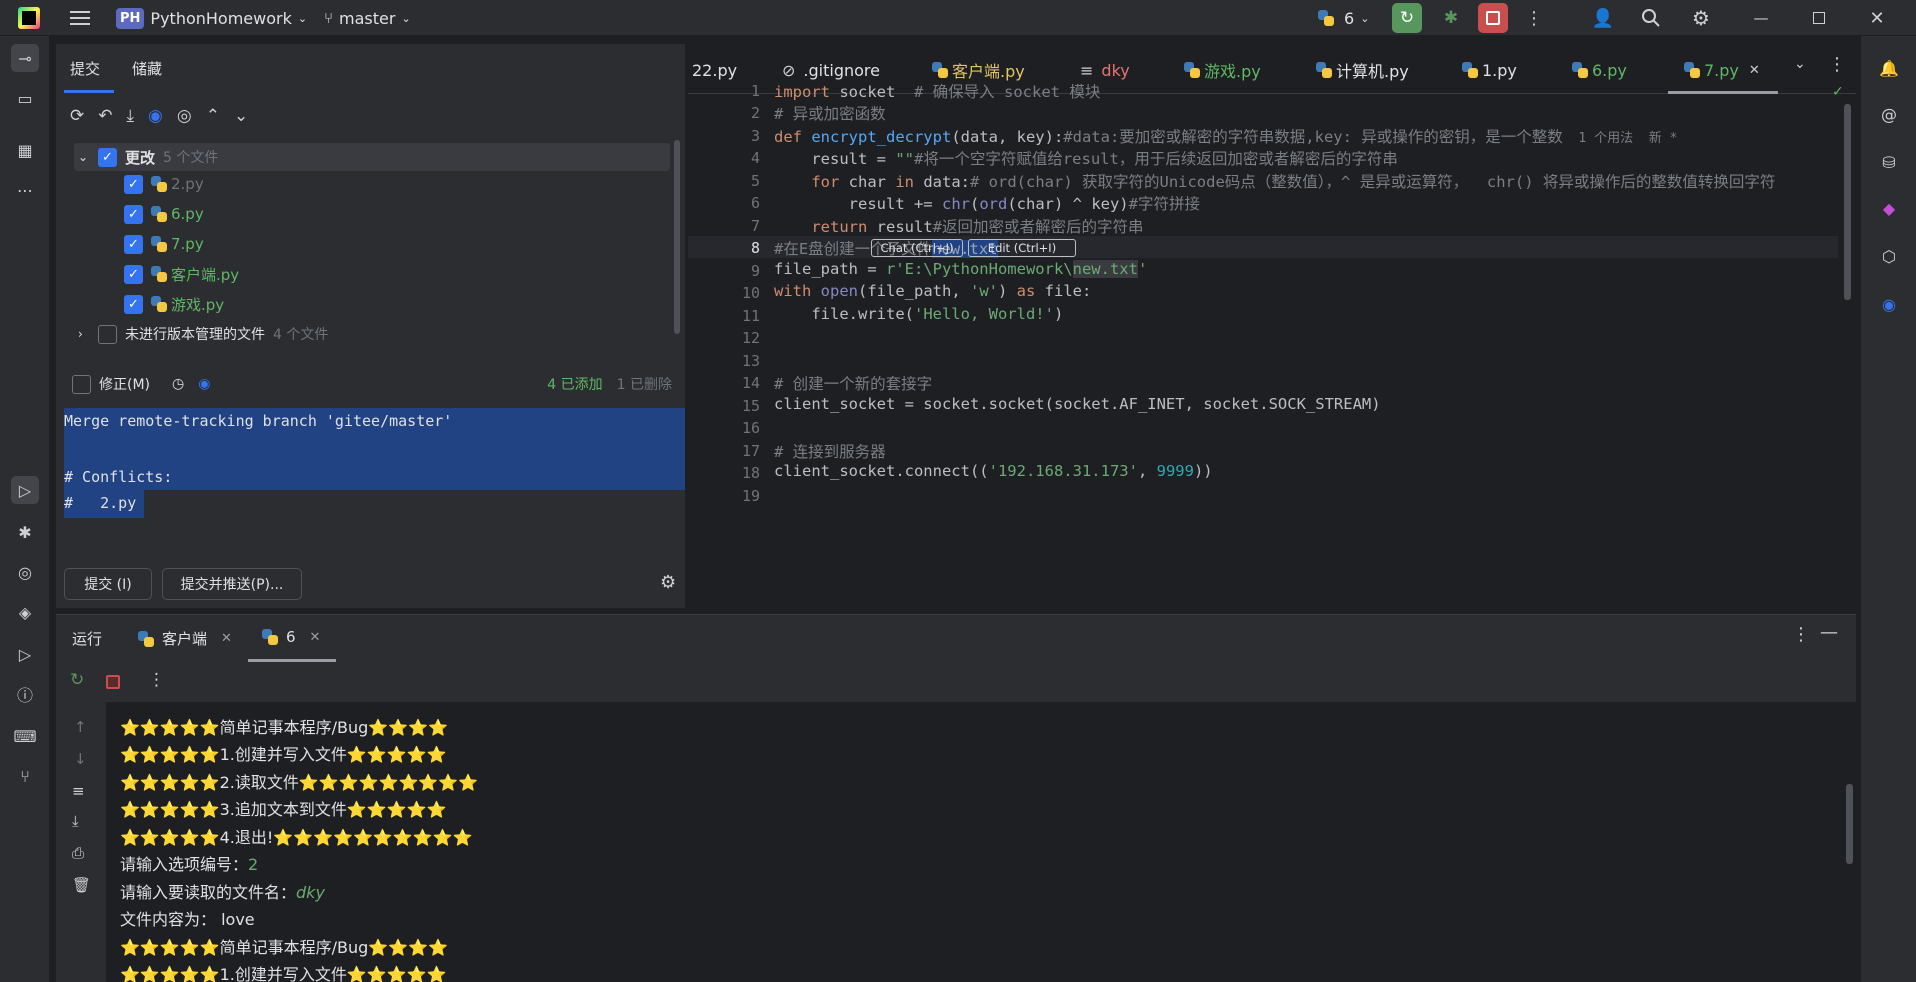  I want to click on python-packages-icon: ◈, so click(25, 612).